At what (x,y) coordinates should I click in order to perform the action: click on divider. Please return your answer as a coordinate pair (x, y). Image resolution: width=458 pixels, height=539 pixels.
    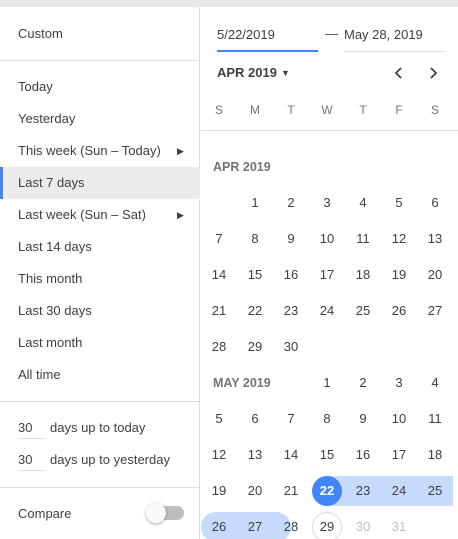
    Looking at the image, I should click on (100, 60).